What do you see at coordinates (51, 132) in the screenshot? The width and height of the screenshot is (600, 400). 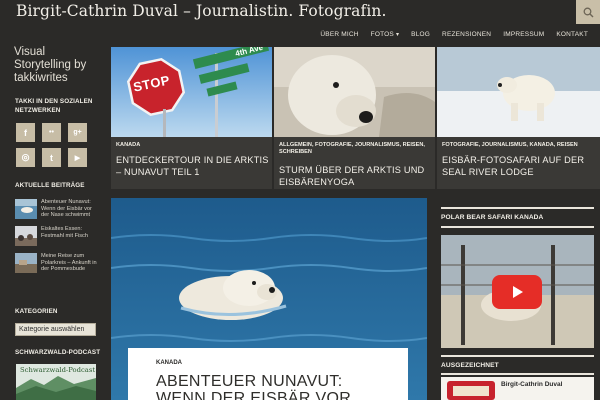 I see `flickr-icon: ••` at bounding box center [51, 132].